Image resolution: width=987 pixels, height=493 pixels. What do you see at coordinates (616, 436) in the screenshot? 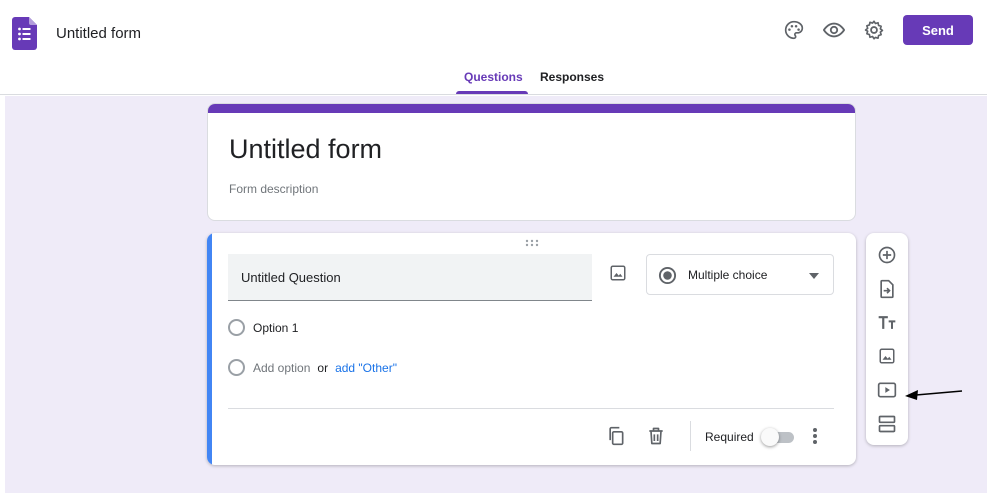
I see `duplicate-icon` at bounding box center [616, 436].